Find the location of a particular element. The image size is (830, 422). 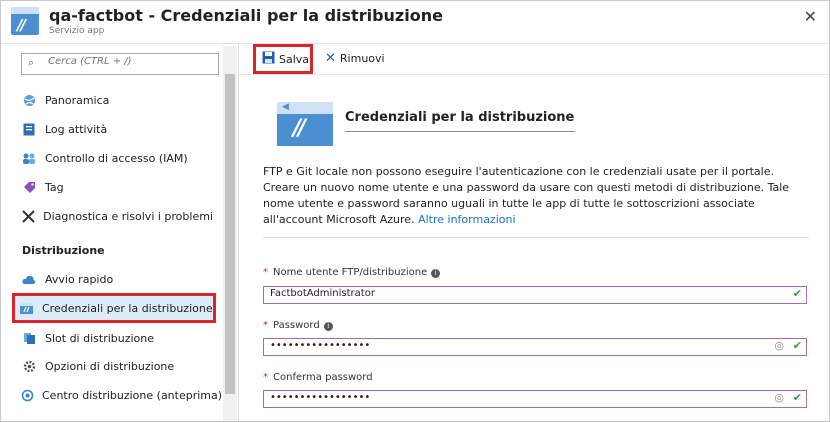

app-service-icon: // is located at coordinates (25, 21).